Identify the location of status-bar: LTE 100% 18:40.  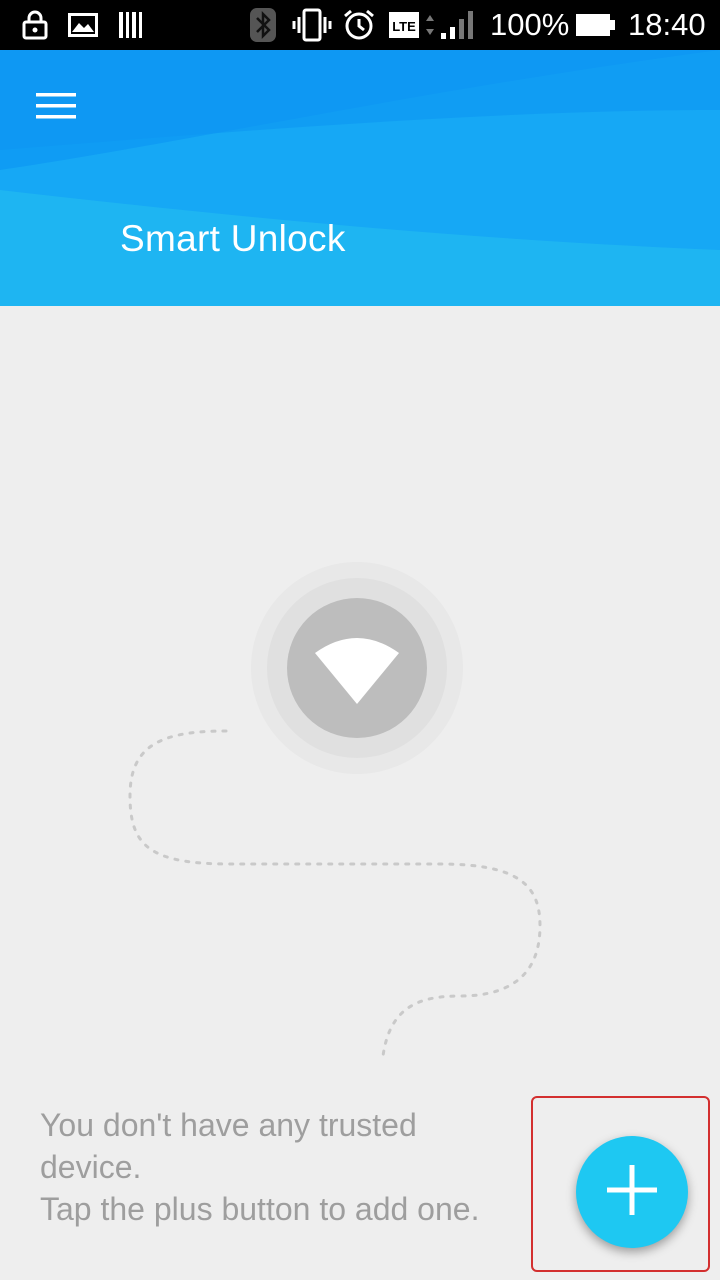
(360, 25).